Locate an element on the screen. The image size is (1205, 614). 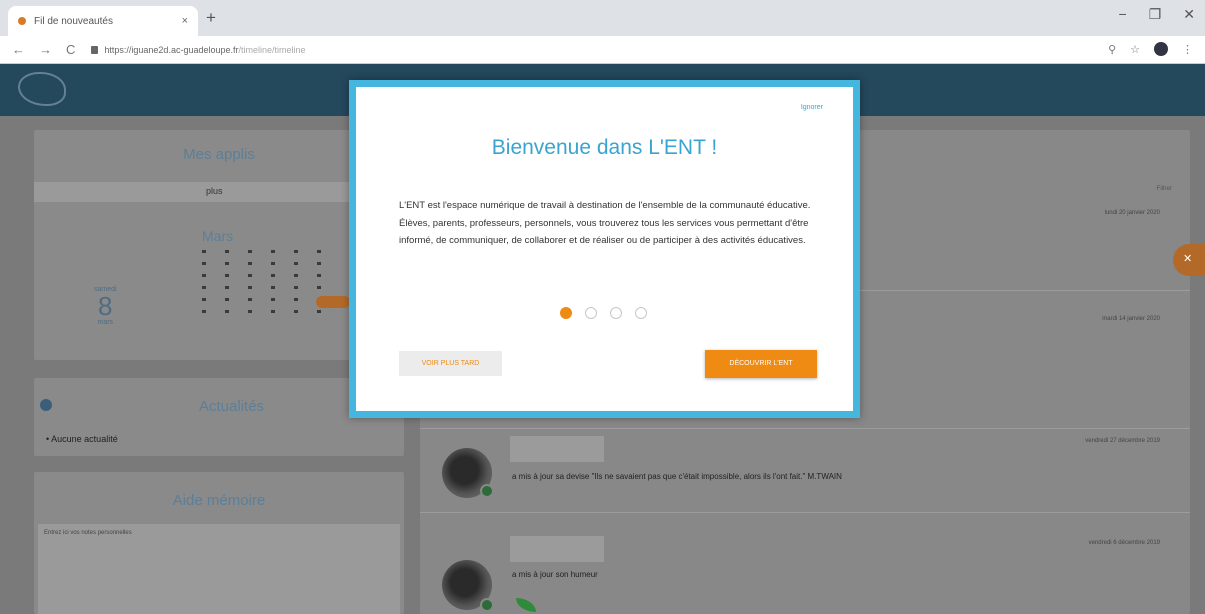
maximize-button: ❐ is located at coordinates (1155, 14).